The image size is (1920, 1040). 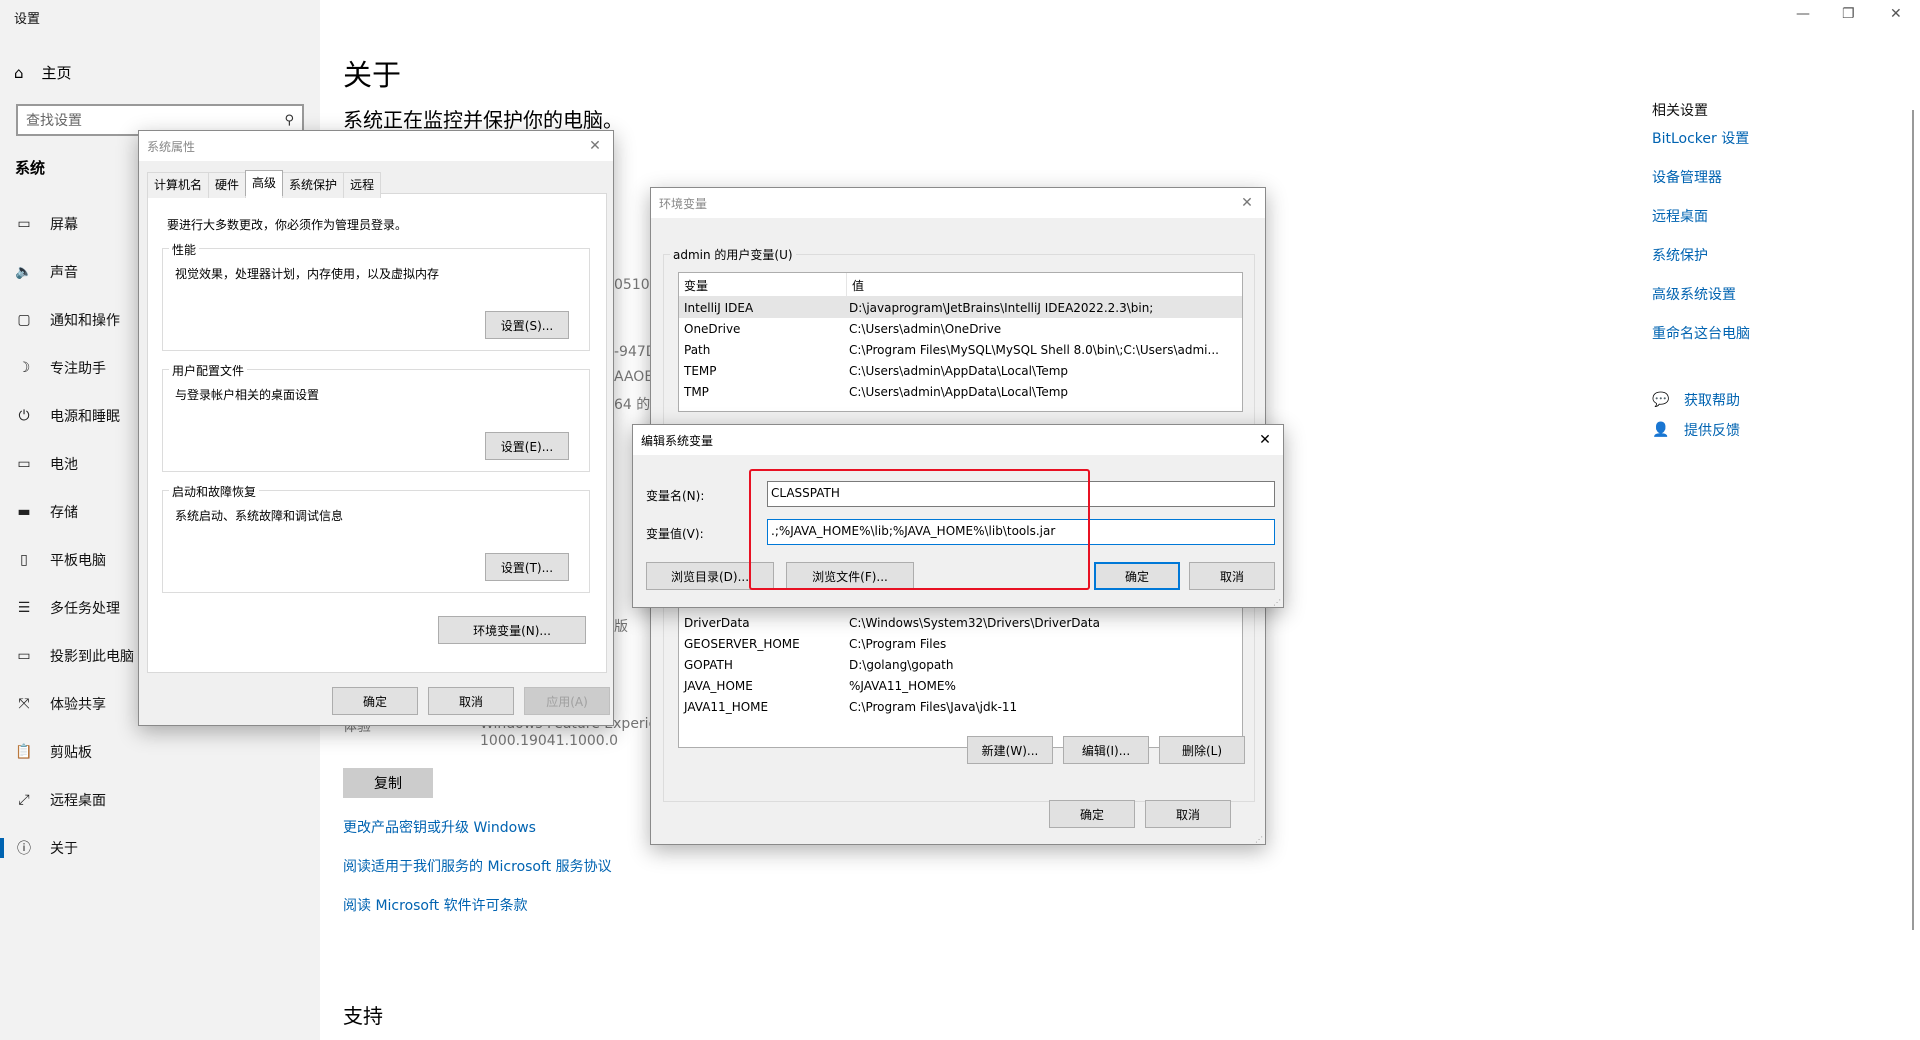 I want to click on feedback-person-icon: 👤, so click(x=1661, y=430).